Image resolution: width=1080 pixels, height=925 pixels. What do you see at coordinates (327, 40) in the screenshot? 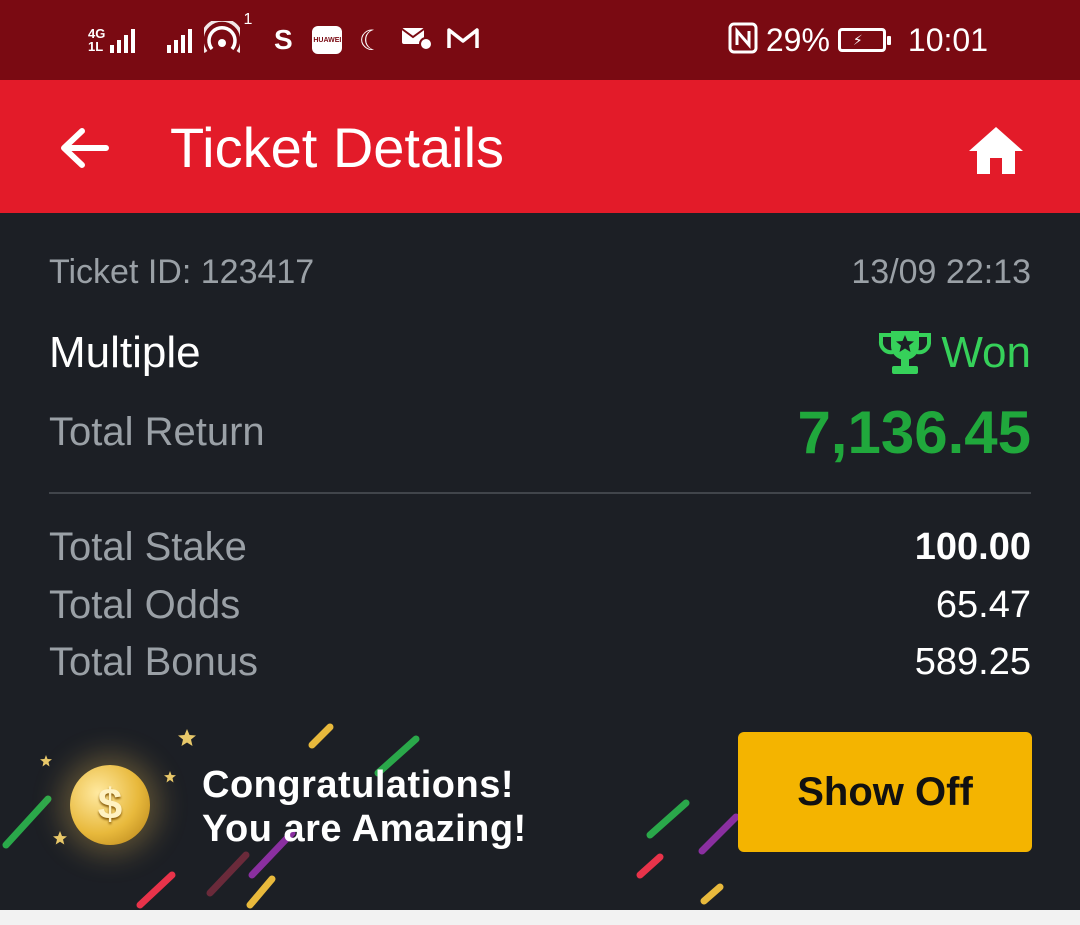
I see `huawei-icon: HUAWEI` at bounding box center [327, 40].